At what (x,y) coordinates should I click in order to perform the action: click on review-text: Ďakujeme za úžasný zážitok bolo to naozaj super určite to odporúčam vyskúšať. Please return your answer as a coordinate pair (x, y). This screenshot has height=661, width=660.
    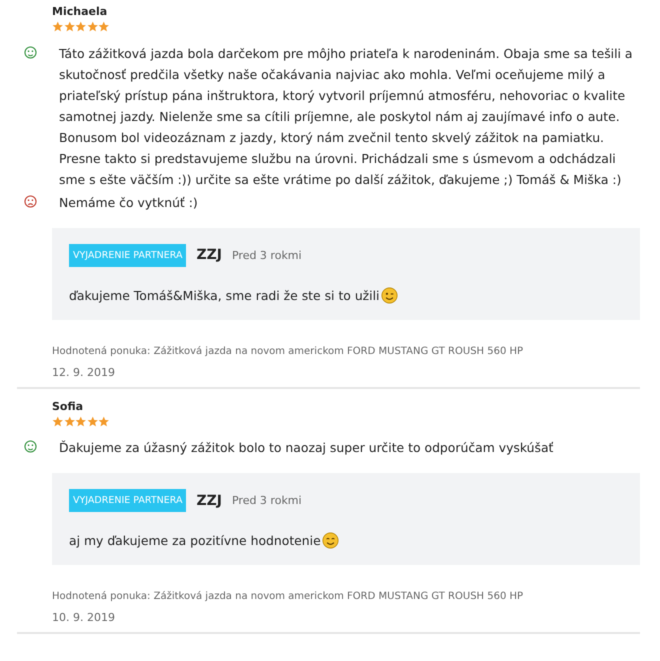
    Looking at the image, I should click on (306, 448).